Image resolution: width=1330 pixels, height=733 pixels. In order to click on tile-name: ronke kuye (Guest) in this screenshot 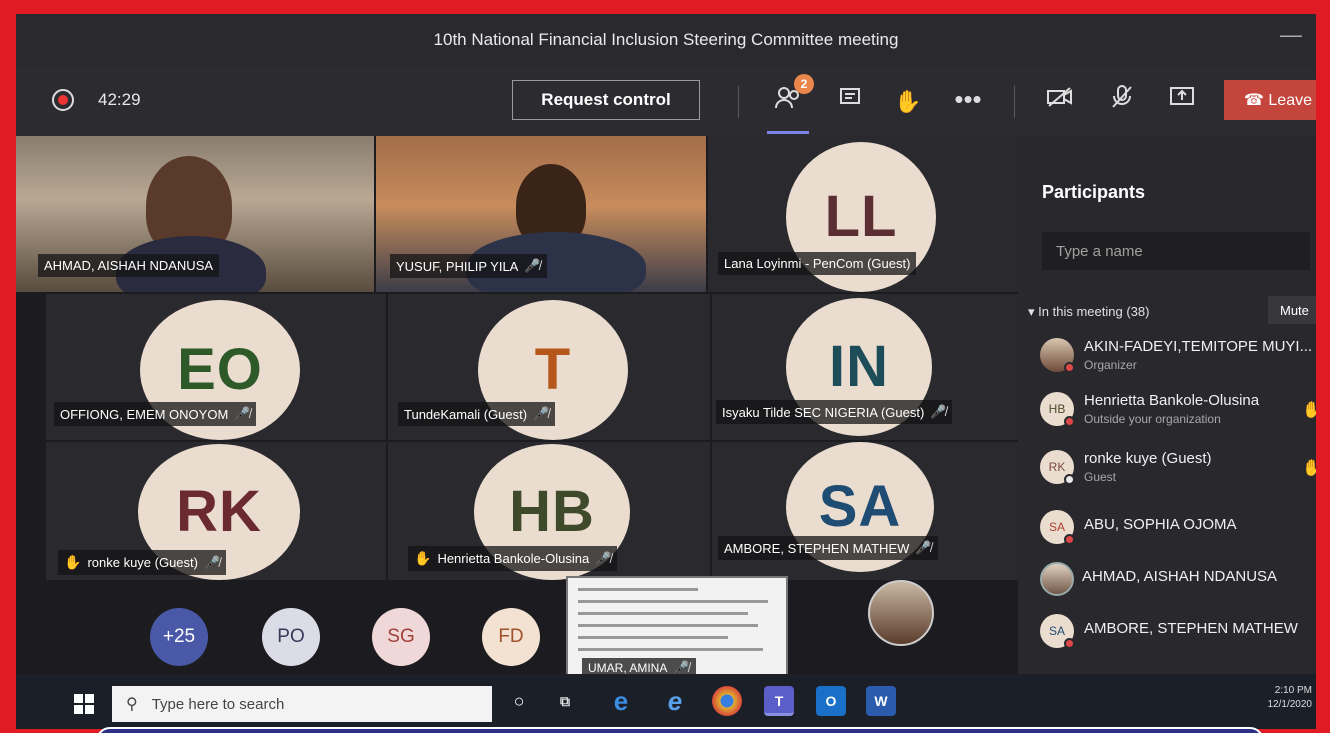, I will do `click(142, 562)`.